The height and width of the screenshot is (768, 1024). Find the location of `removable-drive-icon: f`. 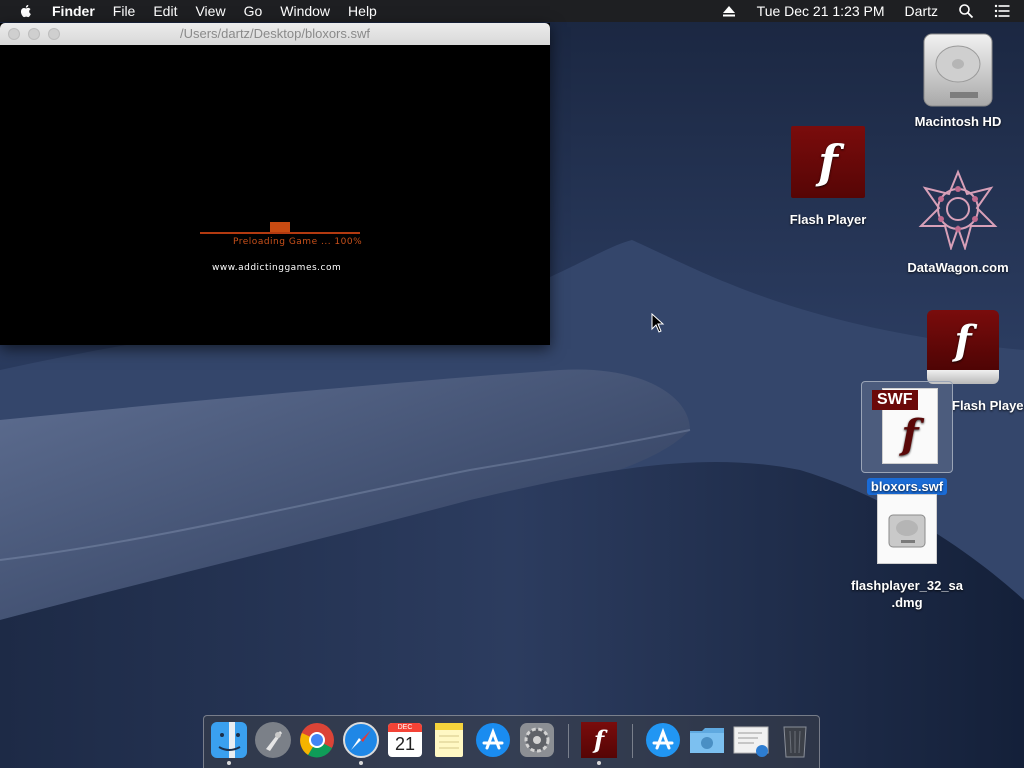

removable-drive-icon: f is located at coordinates (963, 348).